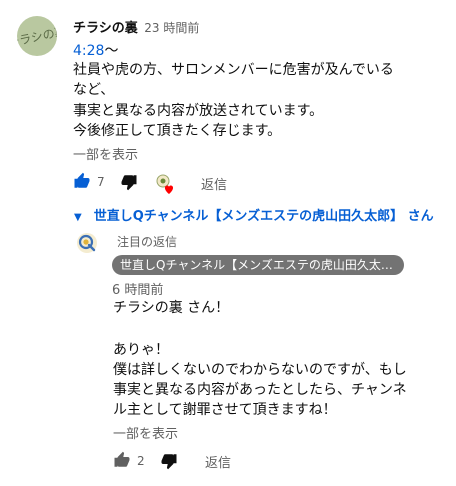 The height and width of the screenshot is (486, 456). What do you see at coordinates (111, 51) in the screenshot?
I see `timestamp-suffix: 〜` at bounding box center [111, 51].